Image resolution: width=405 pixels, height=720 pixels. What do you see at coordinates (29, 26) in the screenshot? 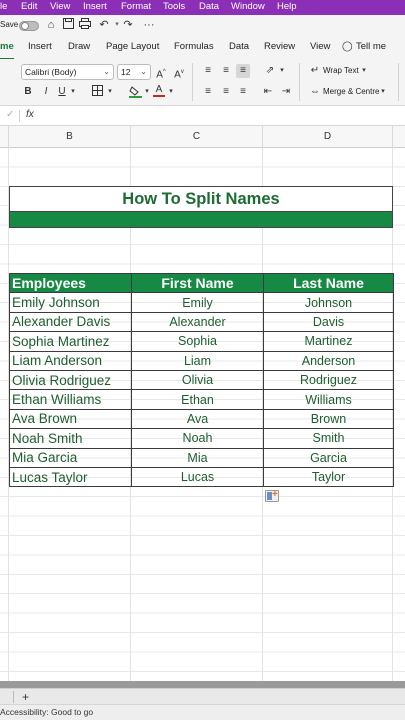
I see `autosave-toggle` at bounding box center [29, 26].